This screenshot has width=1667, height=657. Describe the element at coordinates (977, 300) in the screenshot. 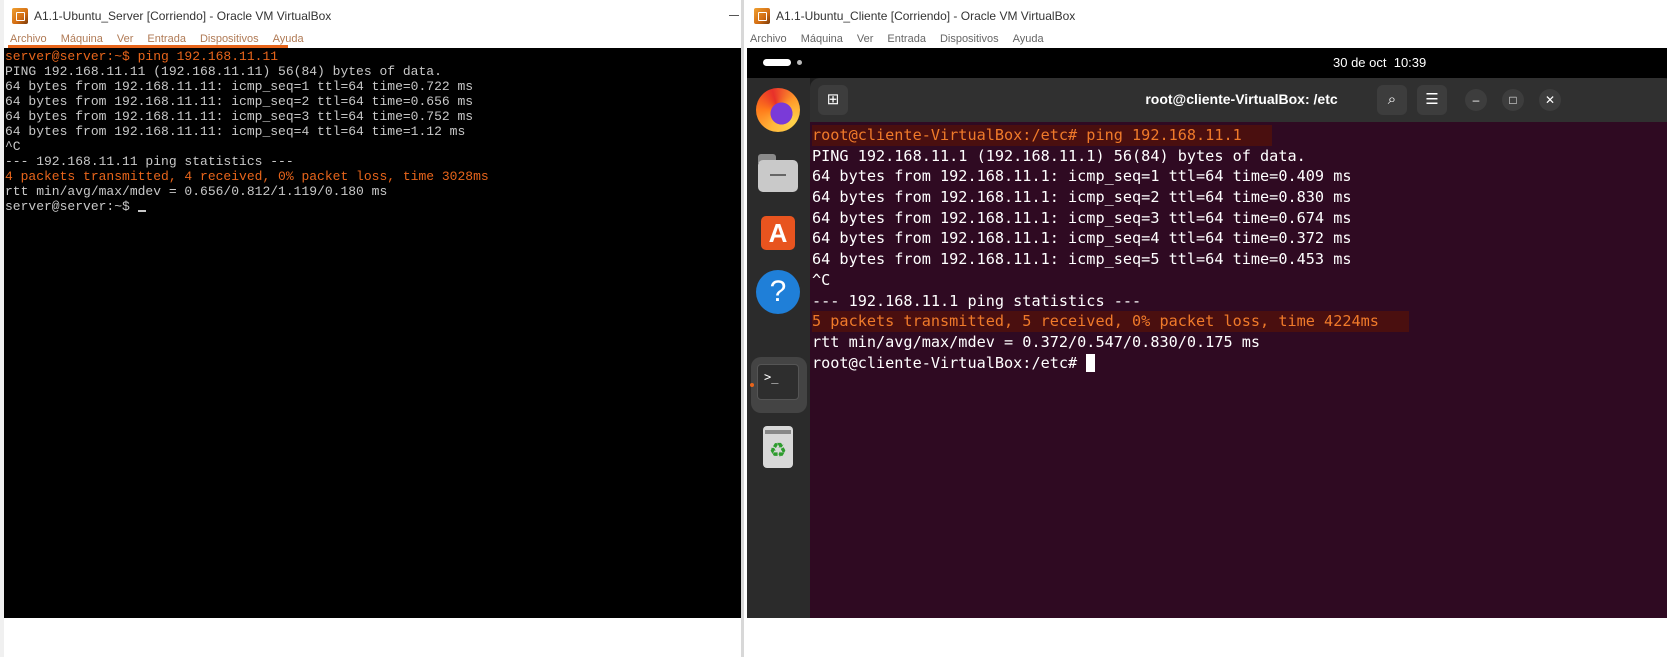

I see `terminal-line: --- 192.168.11.1 ping statistics ---` at that location.